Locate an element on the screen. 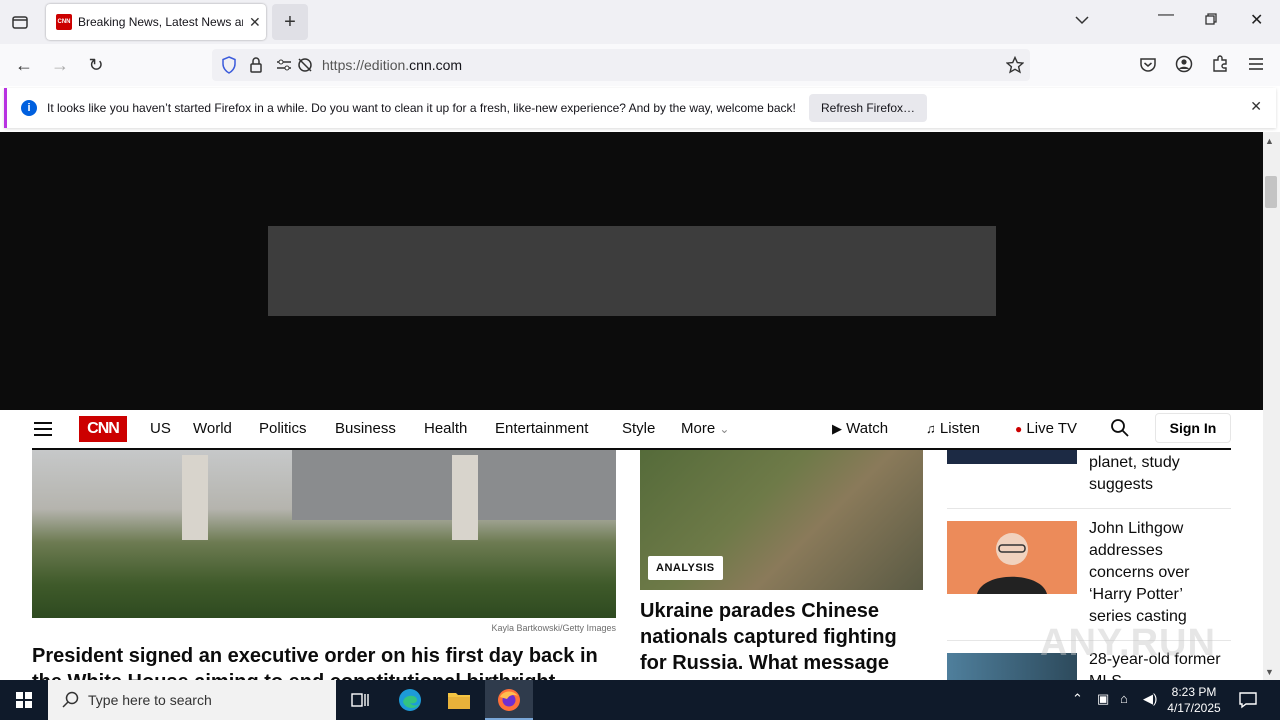 This screenshot has height=720, width=1280. nav-link-health: Health is located at coordinates (445, 428).